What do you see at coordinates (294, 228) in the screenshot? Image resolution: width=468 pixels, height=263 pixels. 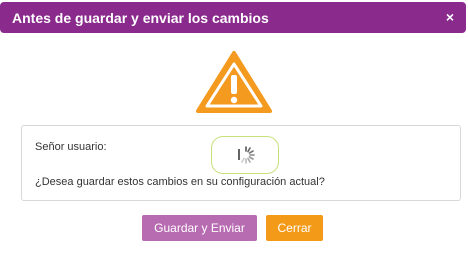 I see `close-button: Cerrar` at bounding box center [294, 228].